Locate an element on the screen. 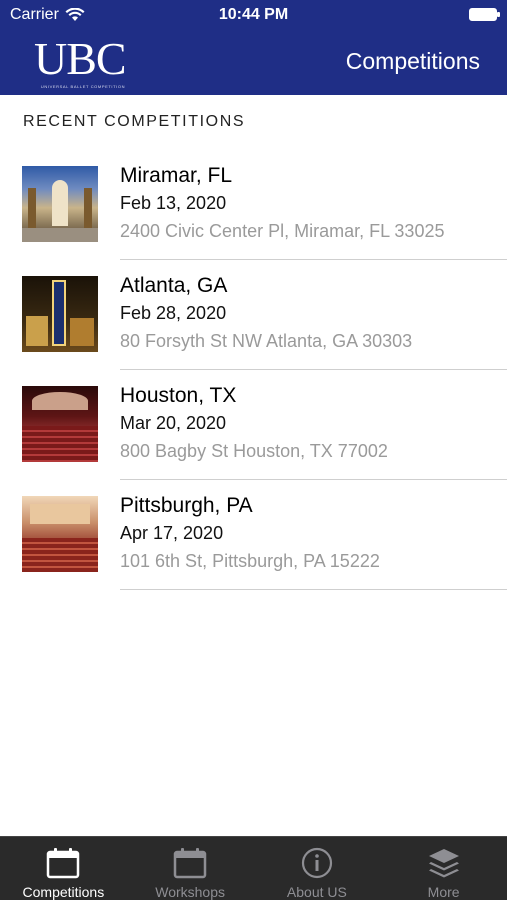  logo-tagline: UNIVERSAL BALLET COMPETITION is located at coordinates (83, 86).